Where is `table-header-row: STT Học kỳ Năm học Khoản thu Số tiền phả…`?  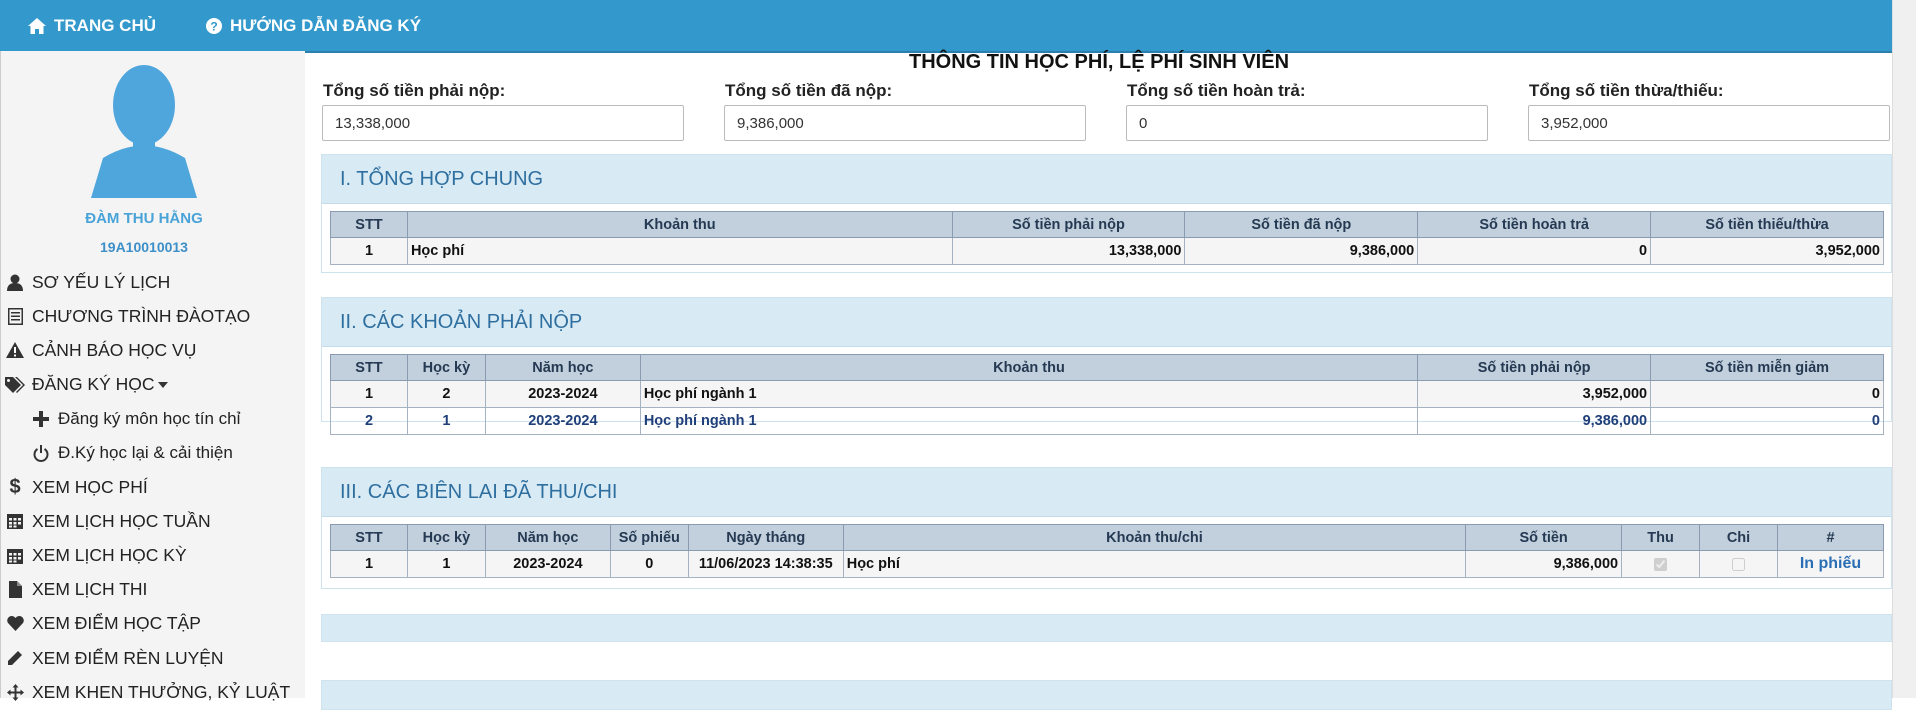
table-header-row: STT Học kỳ Năm học Khoản thu Số tiền phả… is located at coordinates (1107, 367).